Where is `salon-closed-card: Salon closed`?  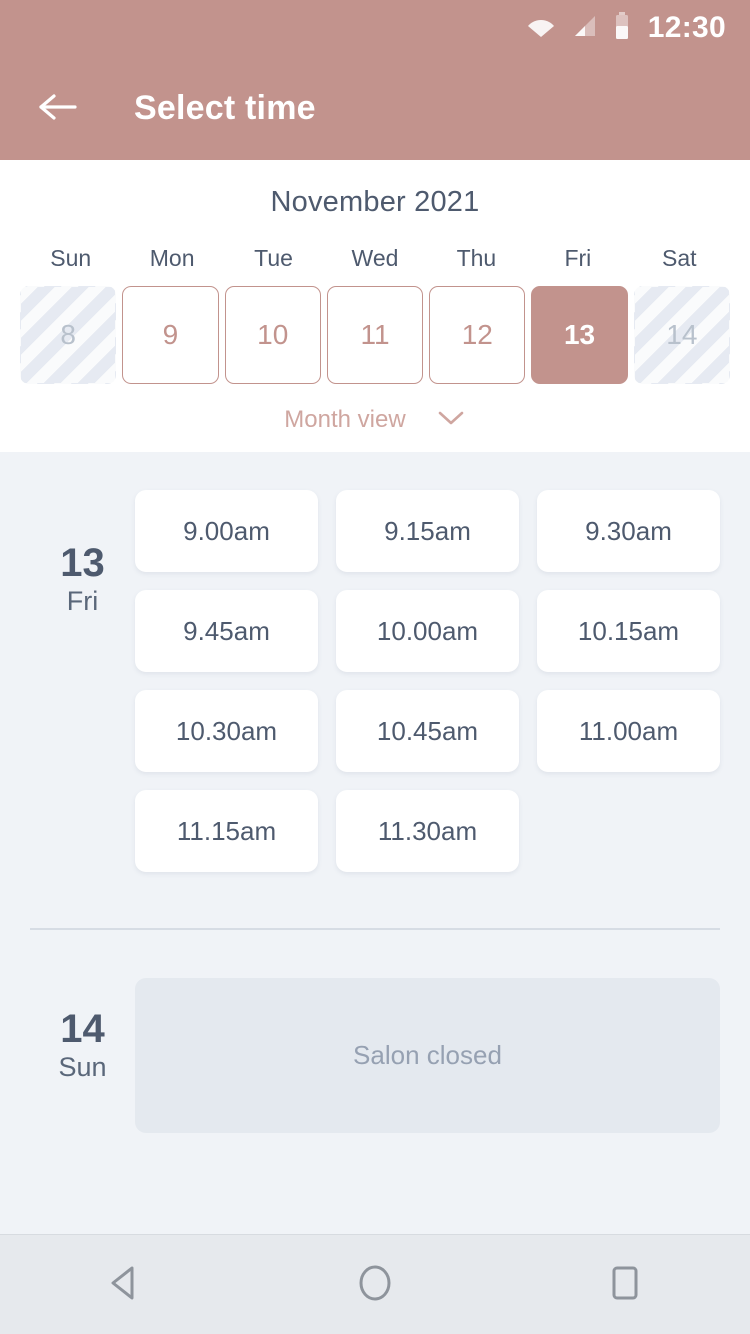 salon-closed-card: Salon closed is located at coordinates (427, 1055).